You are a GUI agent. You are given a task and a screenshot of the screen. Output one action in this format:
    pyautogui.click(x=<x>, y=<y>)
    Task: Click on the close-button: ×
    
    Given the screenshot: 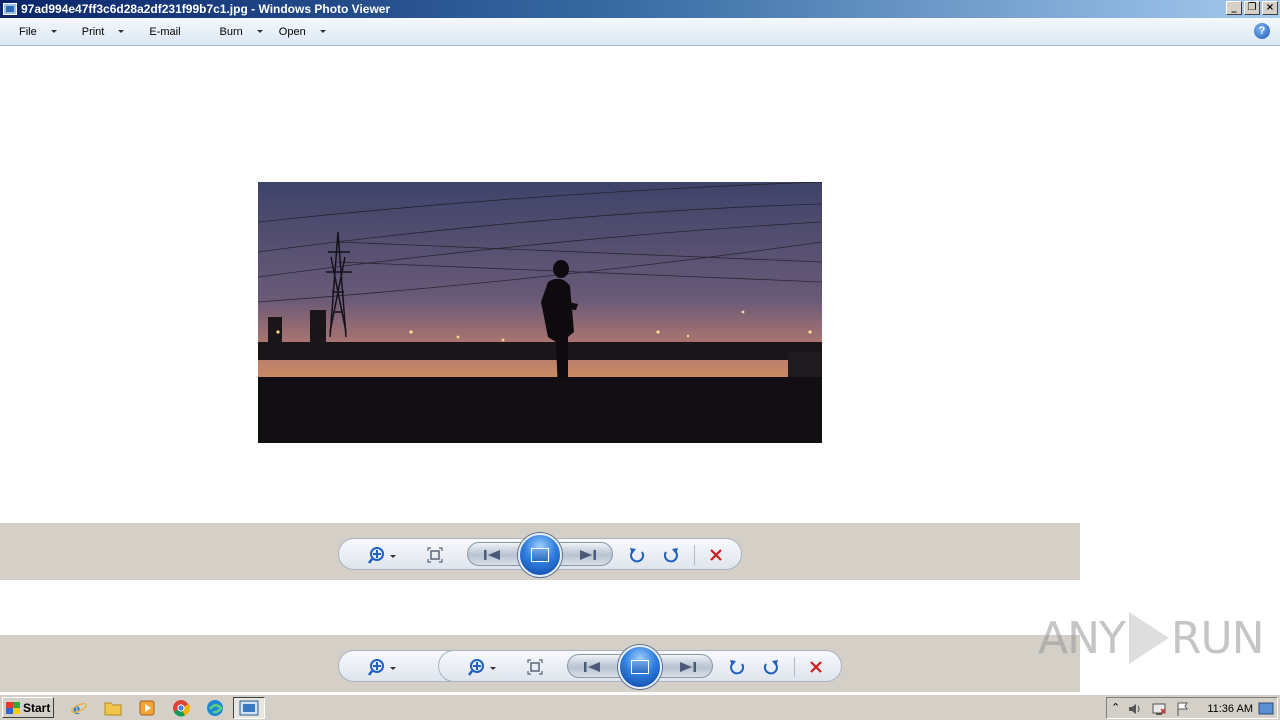 What is the action you would take?
    pyautogui.click(x=1270, y=8)
    